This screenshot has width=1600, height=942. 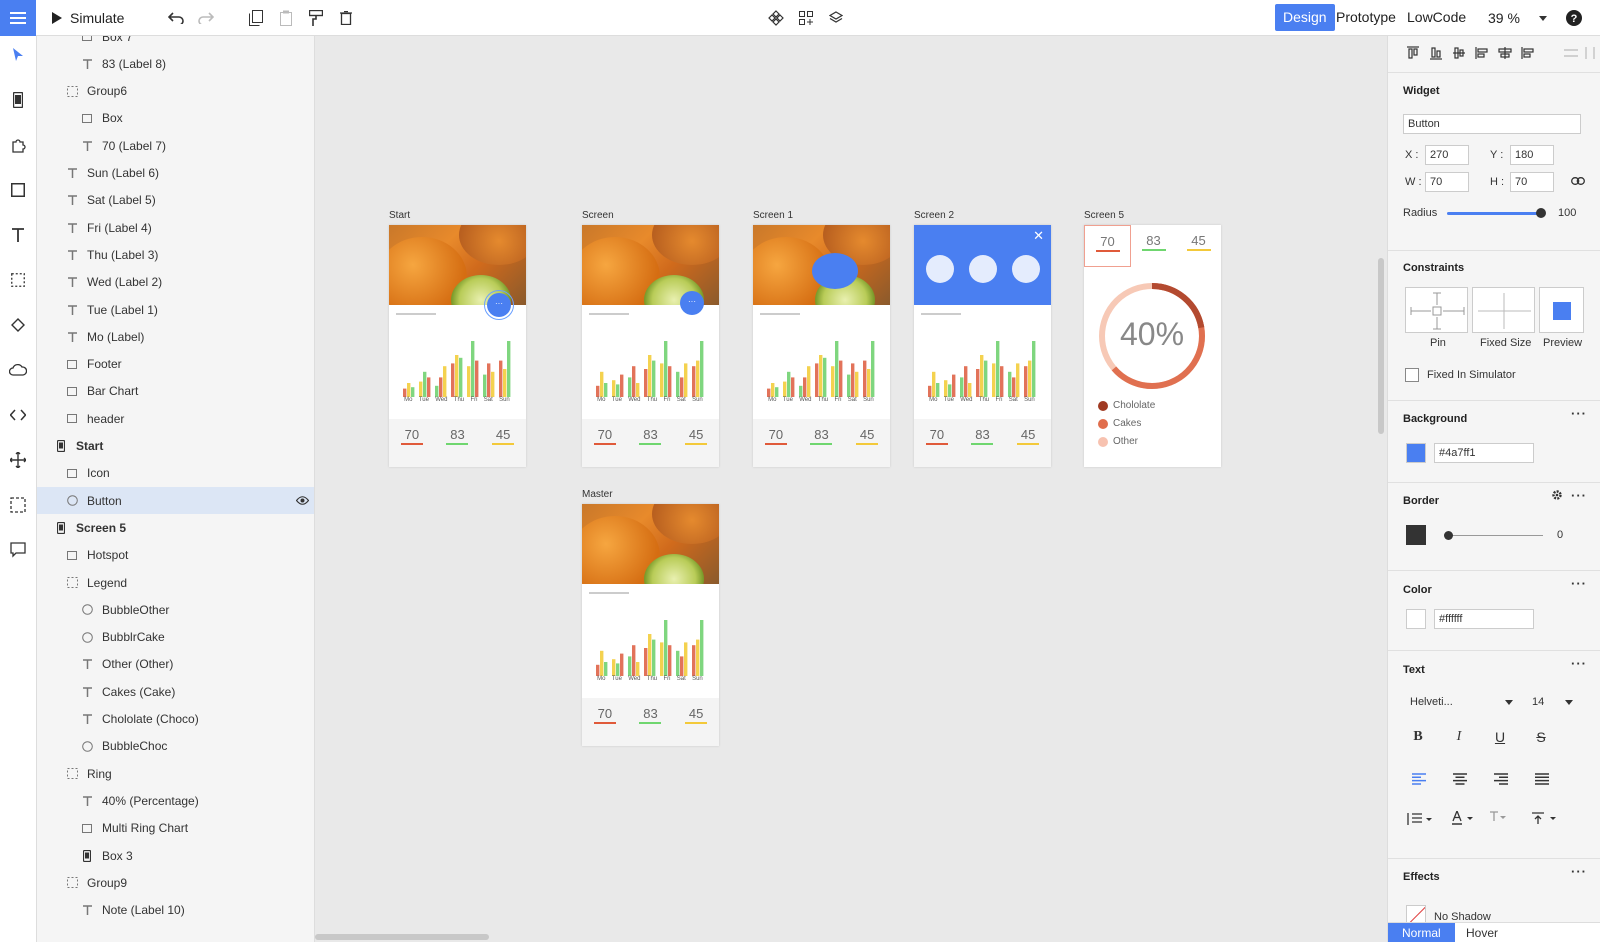 What do you see at coordinates (18, 55) in the screenshot?
I see `select-tool-icon` at bounding box center [18, 55].